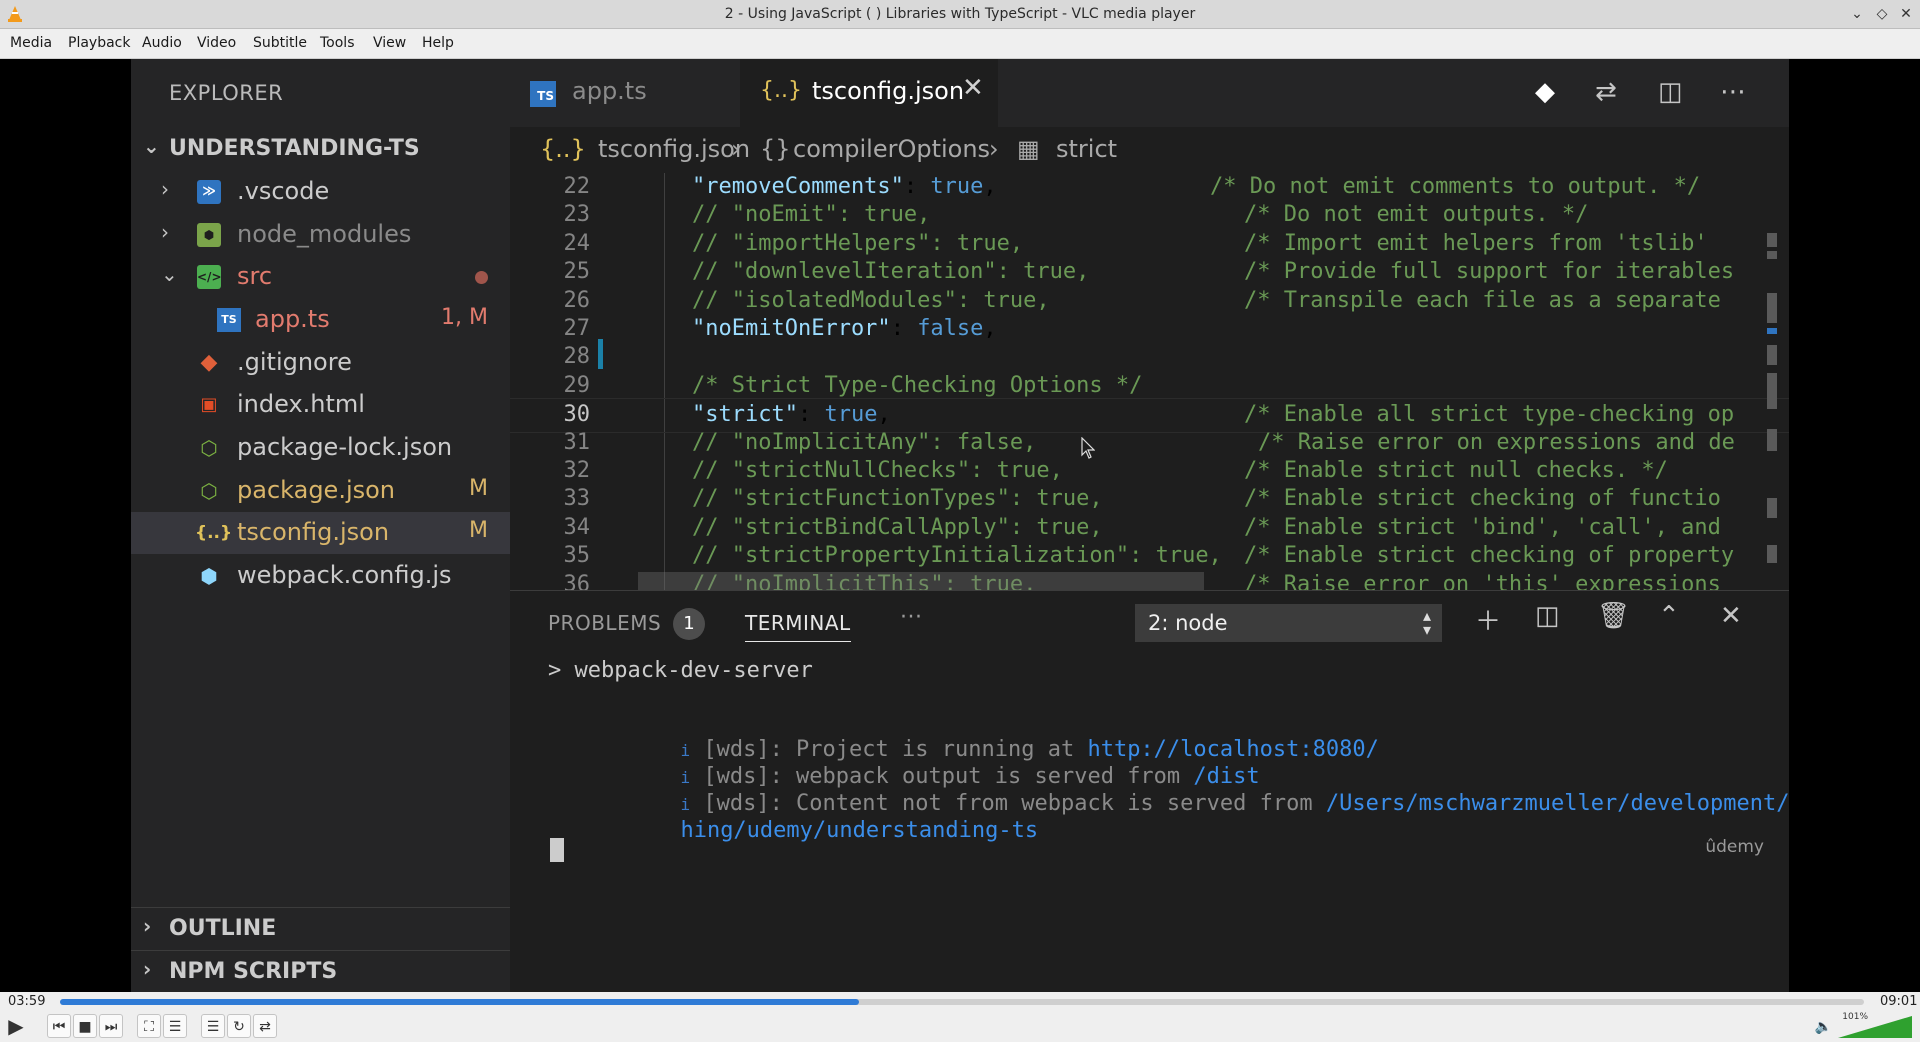 This screenshot has height=1042, width=1920. I want to click on tab-tsconfig: {..} tsconfig.json ✕, so click(869, 93).